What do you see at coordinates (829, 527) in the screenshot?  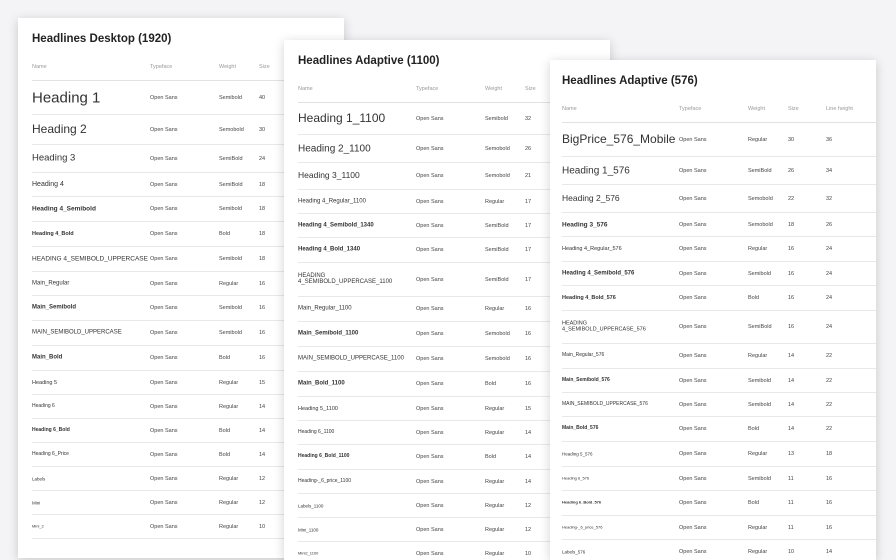 I see `line-height-cell: 16` at bounding box center [829, 527].